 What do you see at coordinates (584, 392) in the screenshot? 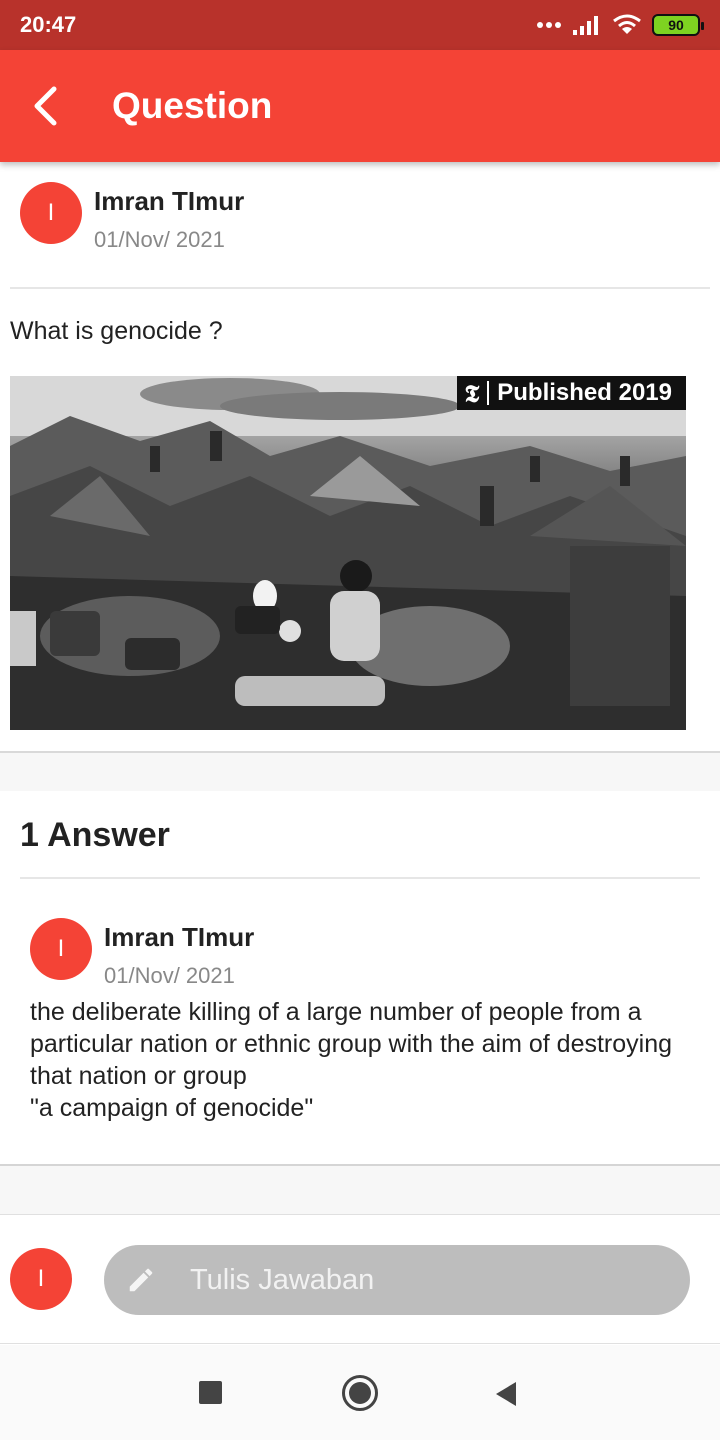
I see `published-label: Published 2019` at bounding box center [584, 392].